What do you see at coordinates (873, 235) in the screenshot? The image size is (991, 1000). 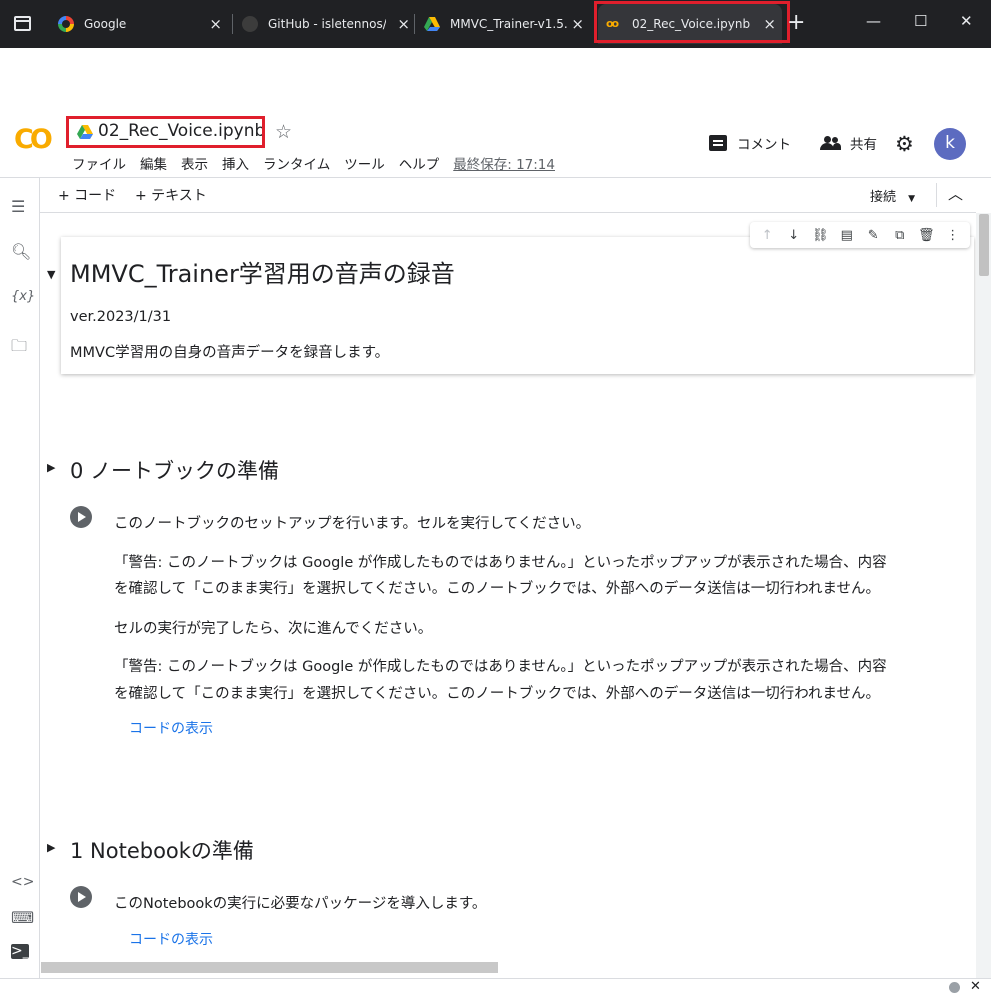 I see `edit-icon: ✎` at bounding box center [873, 235].